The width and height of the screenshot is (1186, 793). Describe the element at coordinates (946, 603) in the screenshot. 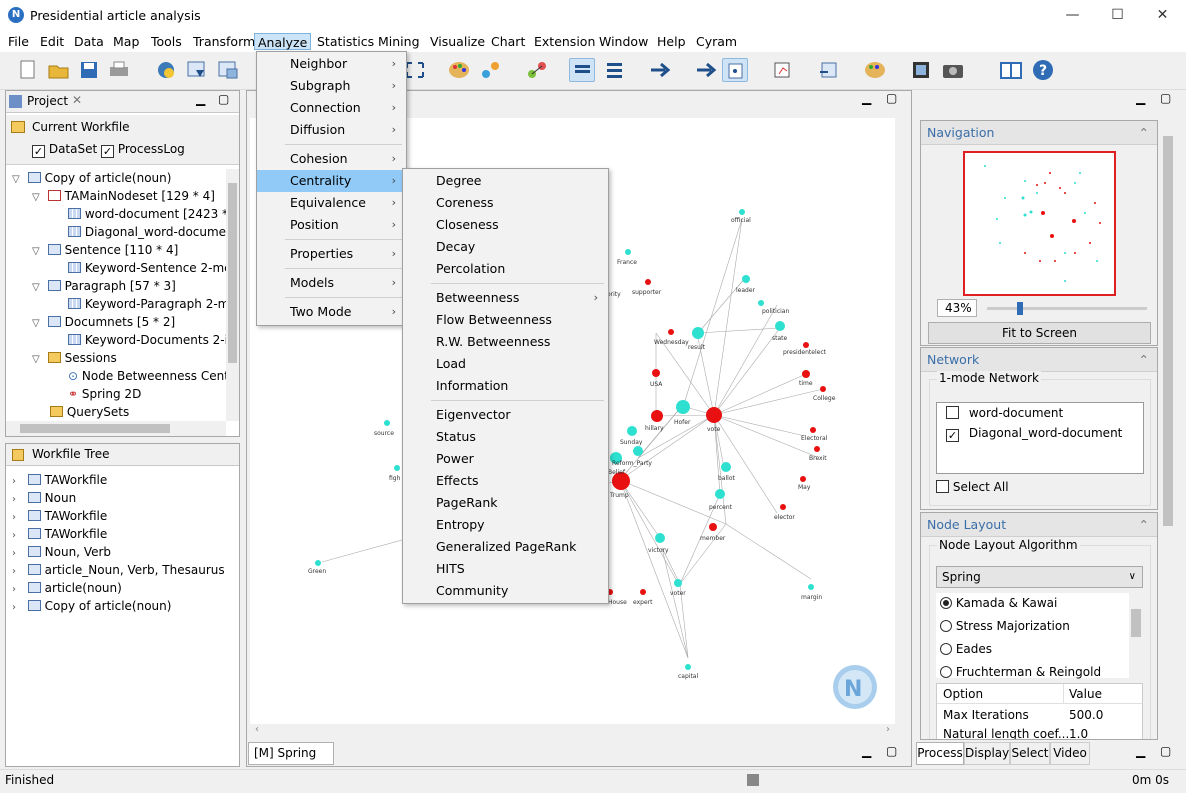

I see `kamada-kawai-radio` at that location.